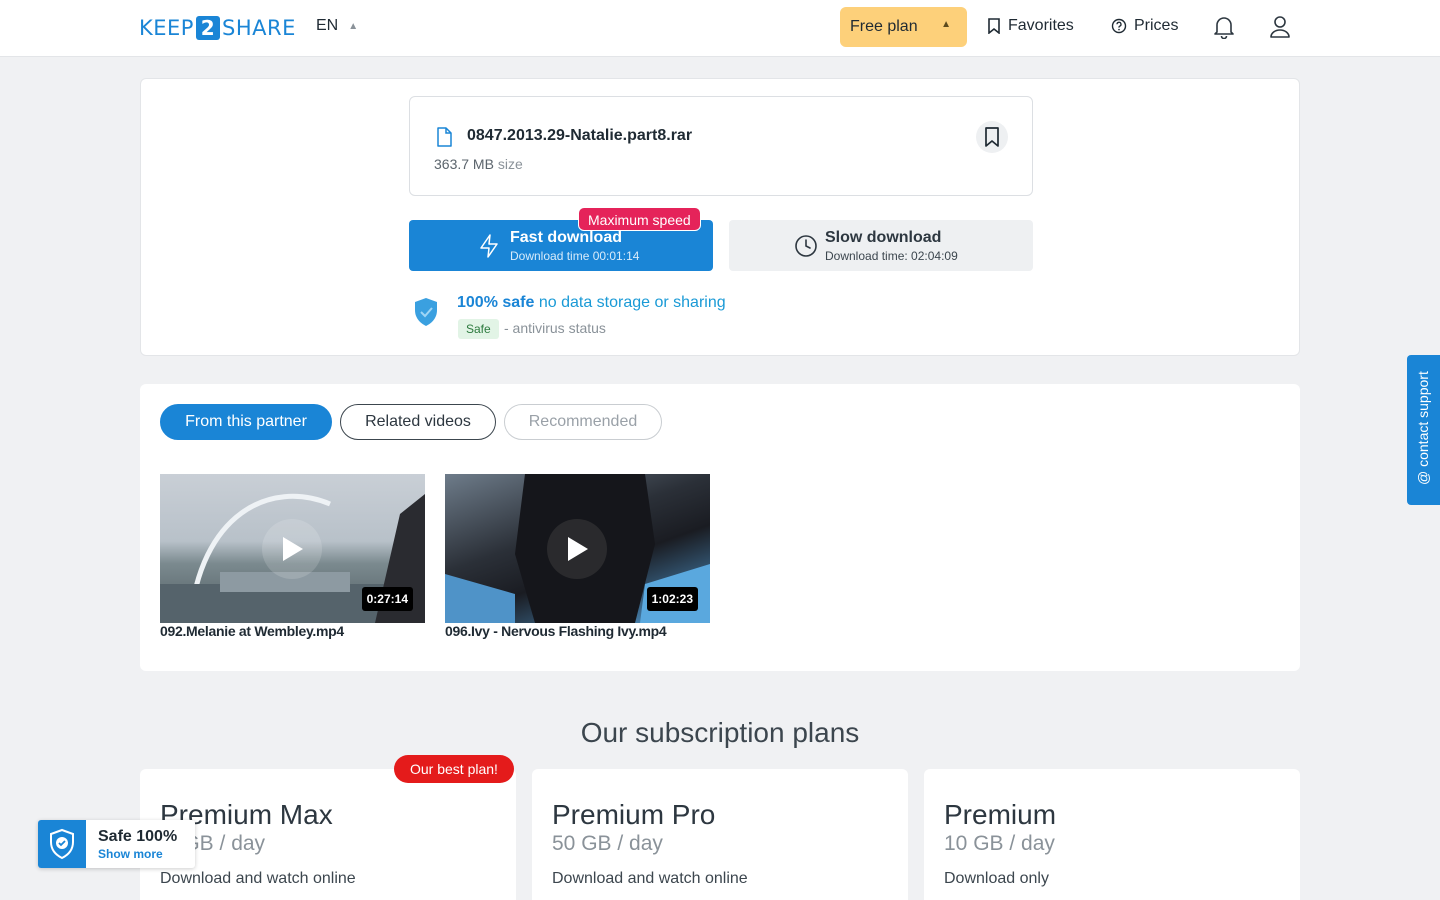  Describe the element at coordinates (496, 302) in the screenshot. I see `safety-strong: 100% safe` at that location.